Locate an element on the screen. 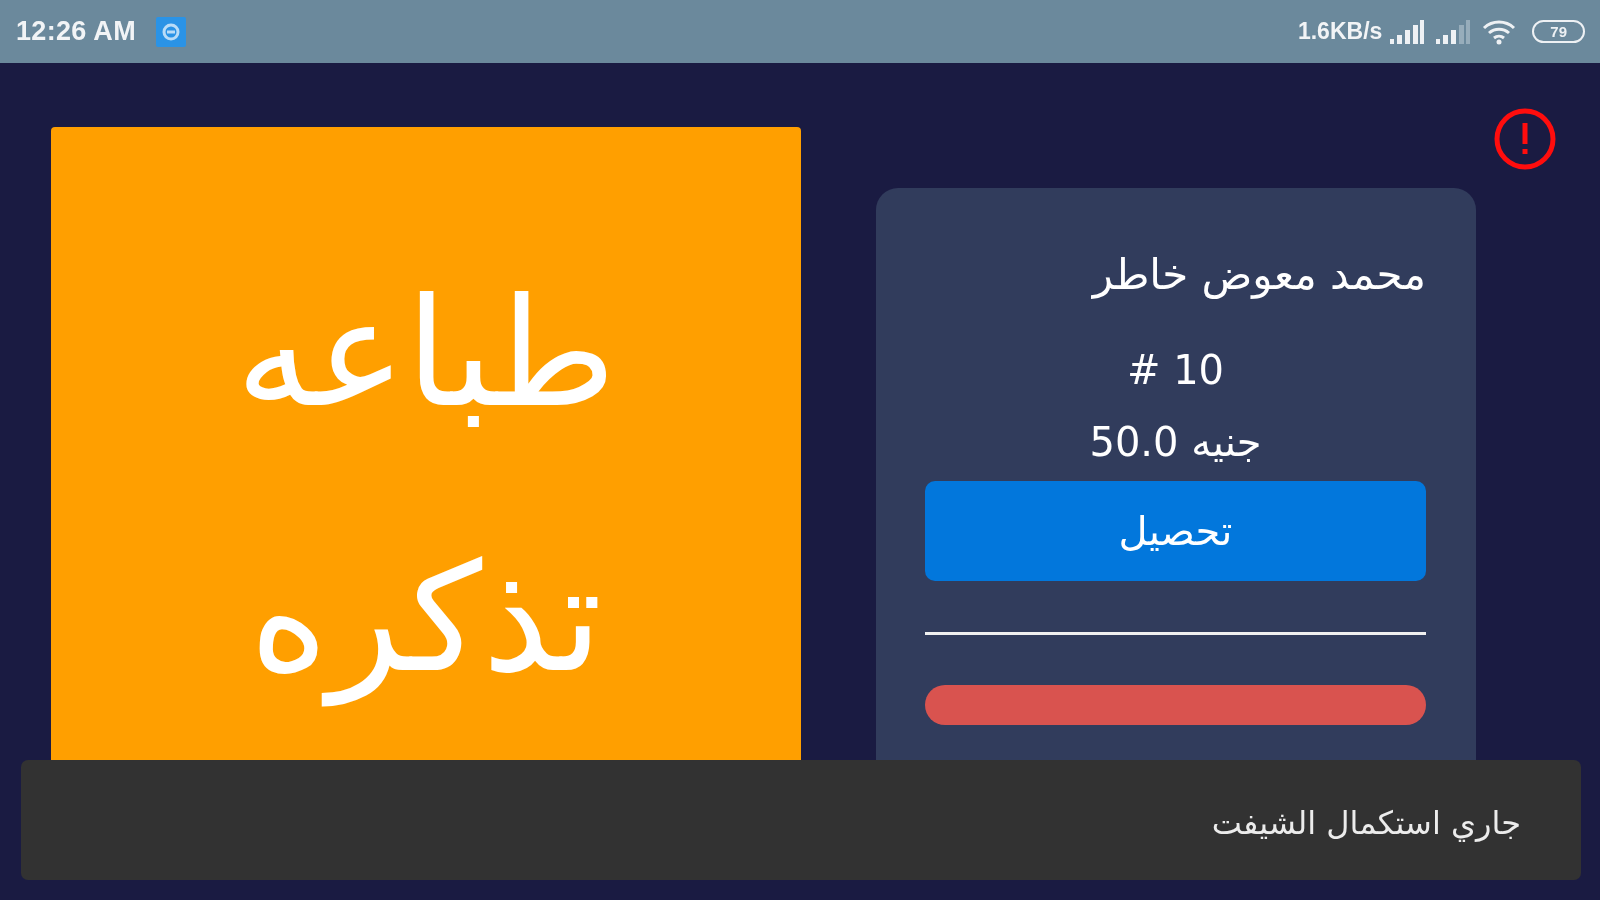  collect-button: تحصيل is located at coordinates (1175, 531).